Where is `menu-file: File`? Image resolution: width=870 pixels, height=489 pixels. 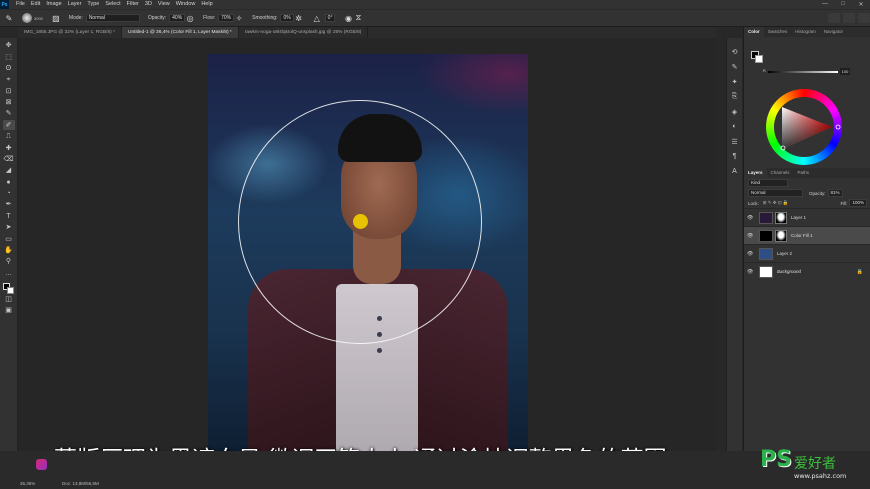
menu-file: File is located at coordinates (20, 4).